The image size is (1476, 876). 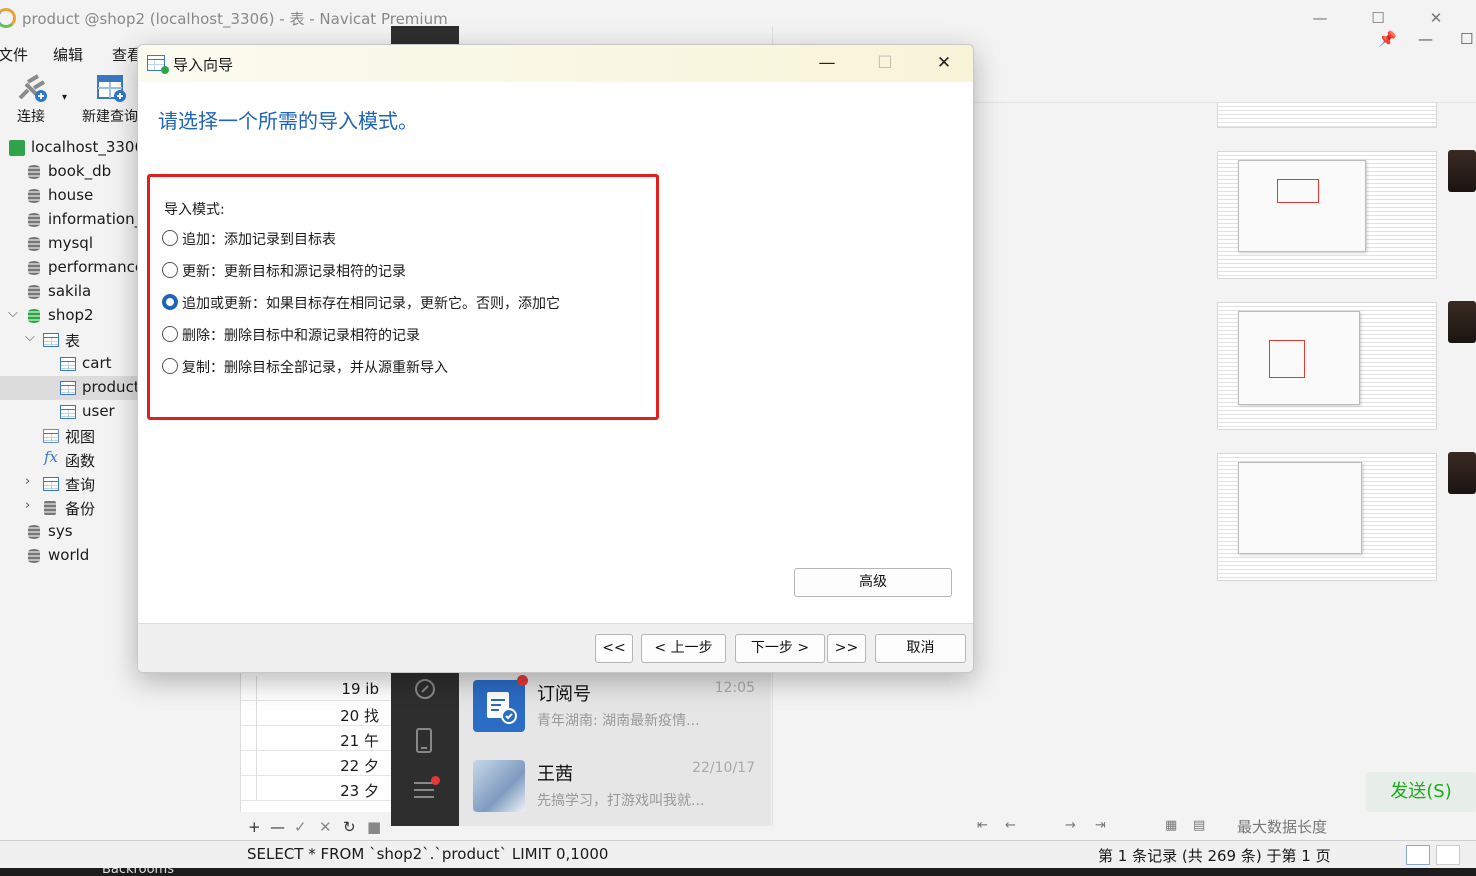 I want to click on table-row: 21 午, so click(x=317, y=738).